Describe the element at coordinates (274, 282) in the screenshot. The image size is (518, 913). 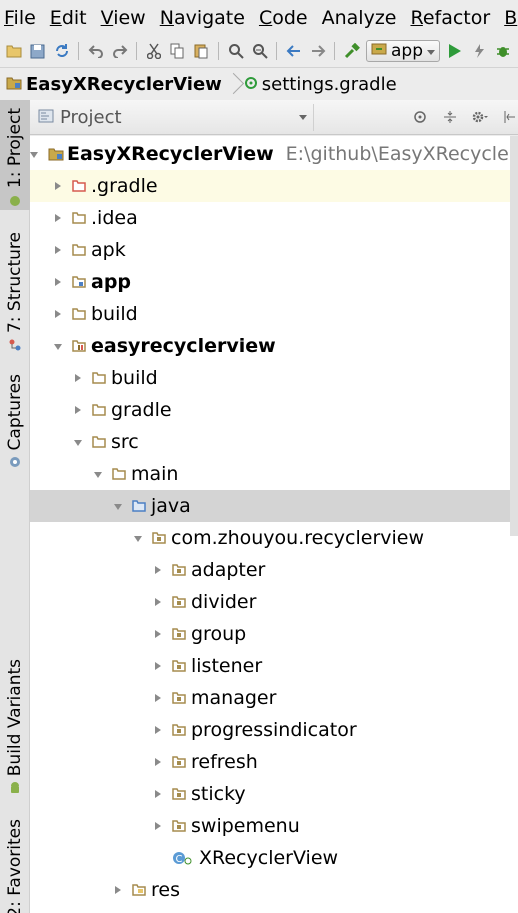
I see `tree-node-app: app` at that location.